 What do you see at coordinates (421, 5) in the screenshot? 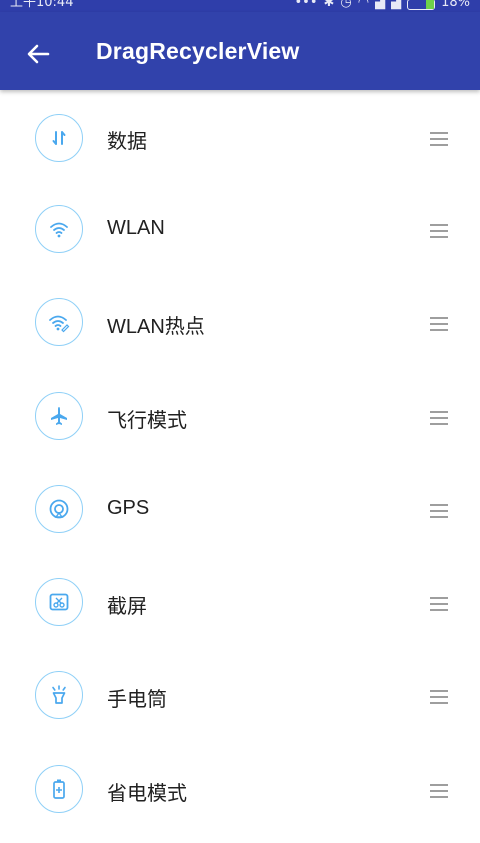
I see `battery-icon` at bounding box center [421, 5].